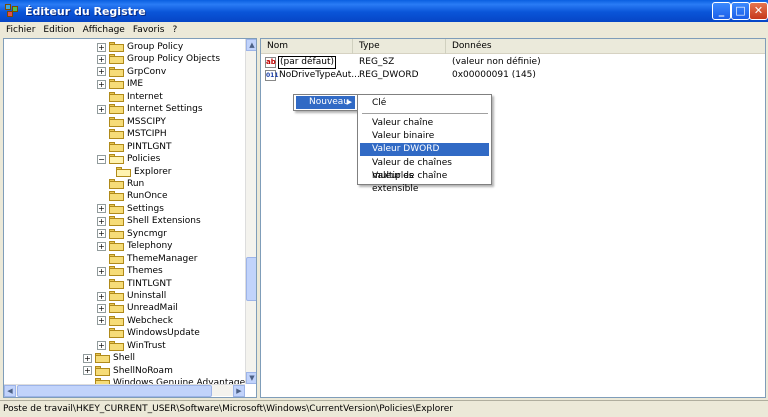 This screenshot has width=768, height=417. I want to click on tree-item: + Uninstall, so click(131, 296).